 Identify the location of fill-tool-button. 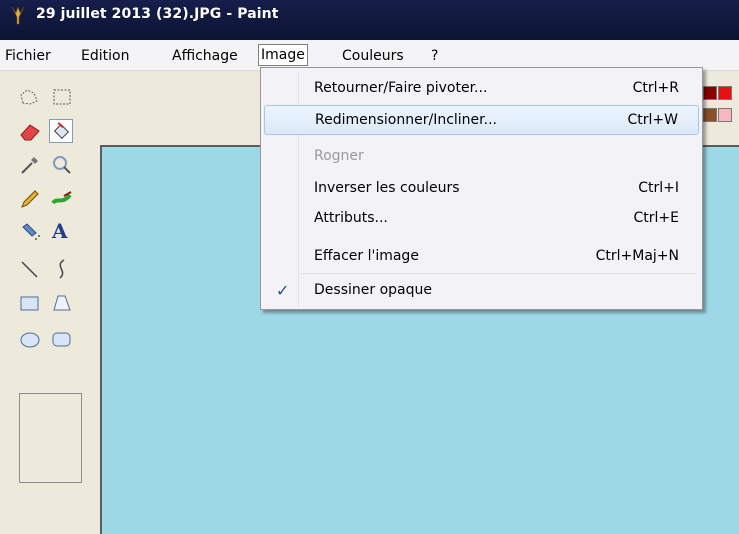
(61, 131).